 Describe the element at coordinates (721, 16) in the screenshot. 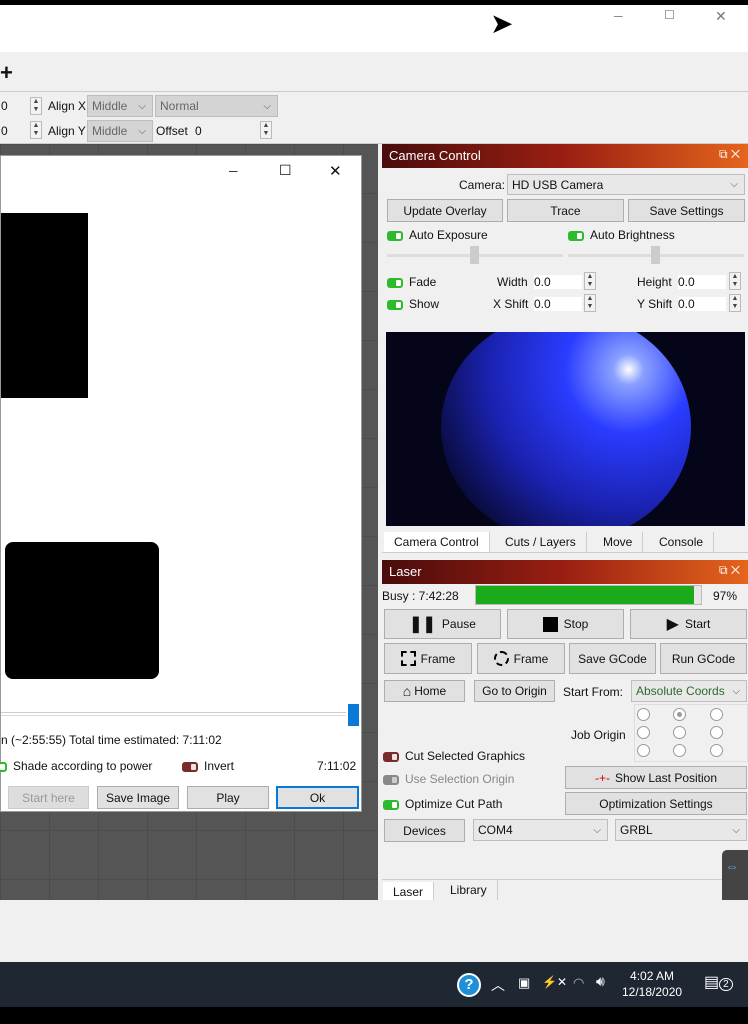

I see `close-button: ✕` at that location.